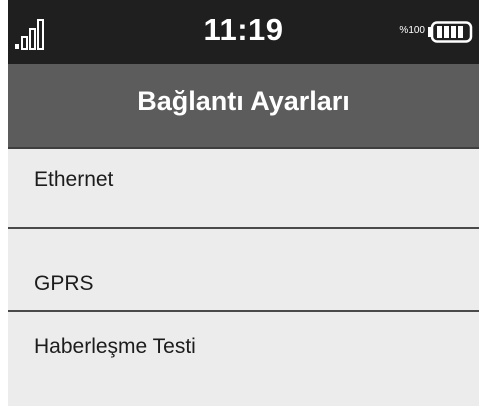  I want to click on menu-item-label: GPRS, so click(64, 283).